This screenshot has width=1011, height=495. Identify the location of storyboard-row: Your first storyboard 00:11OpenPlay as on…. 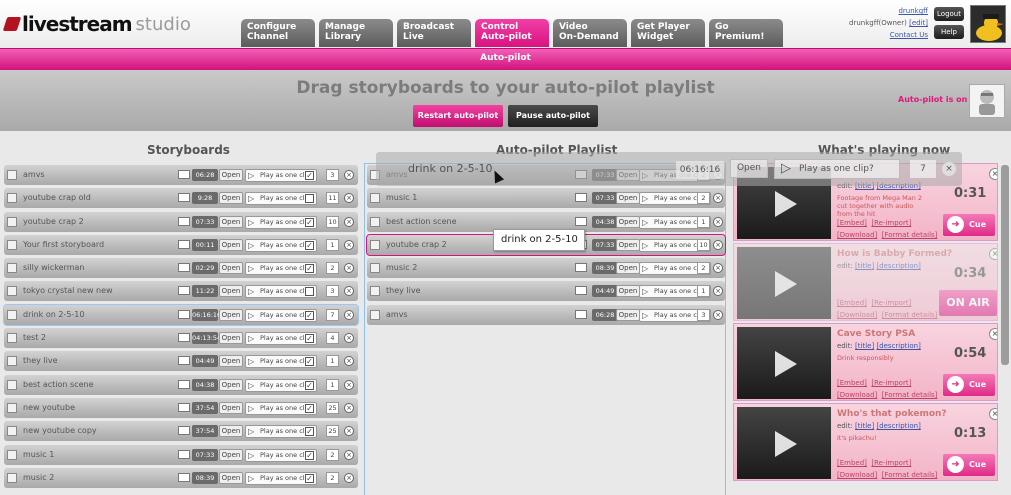
(181, 244).